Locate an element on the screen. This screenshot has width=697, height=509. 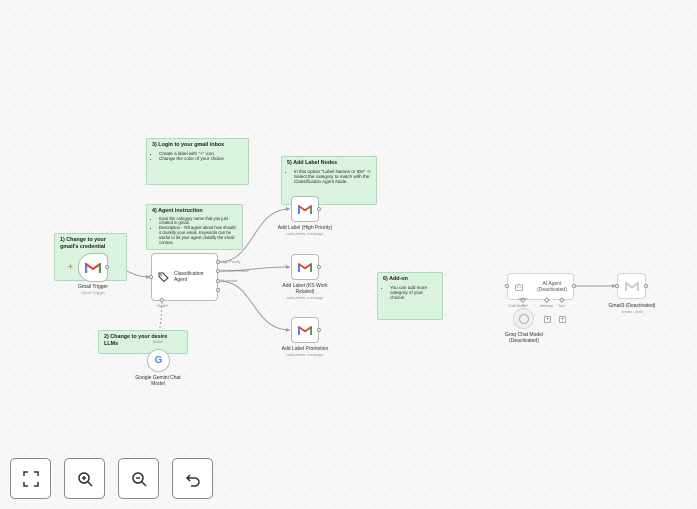
add-label-high-priority-node is located at coordinates (305, 209).